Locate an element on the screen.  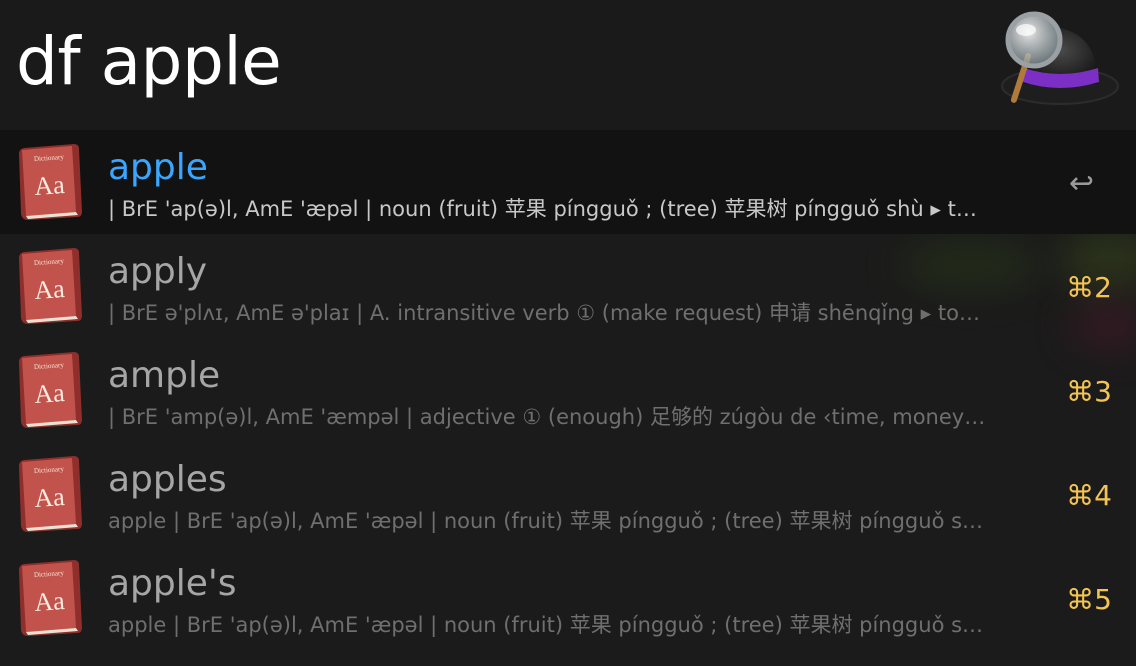
result-shortcut: ↩ is located at coordinates (1081, 183).